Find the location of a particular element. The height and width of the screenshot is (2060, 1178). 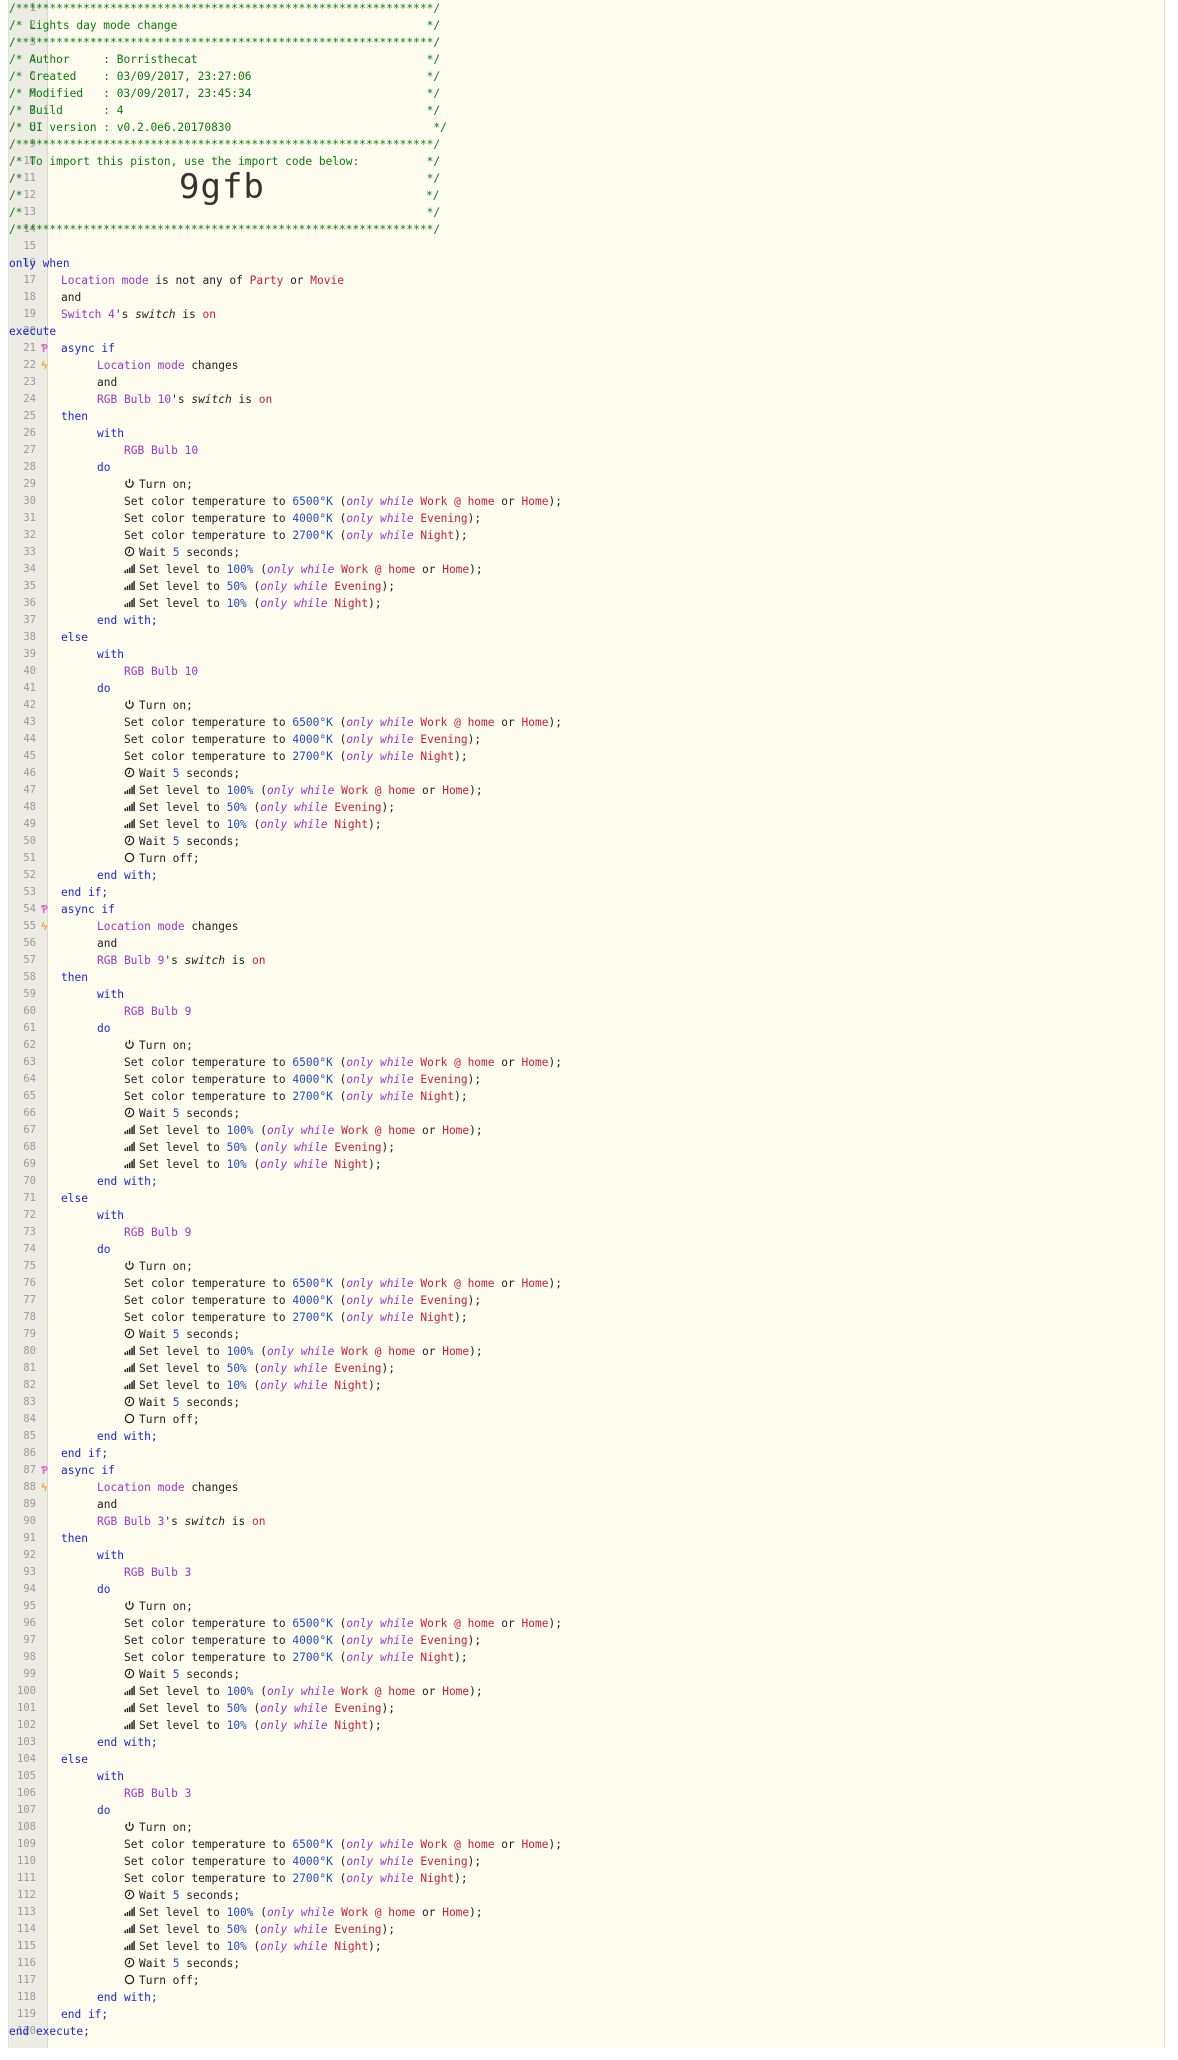

task-wait: 99 Wait 5 seconds; is located at coordinates (586, 1674).